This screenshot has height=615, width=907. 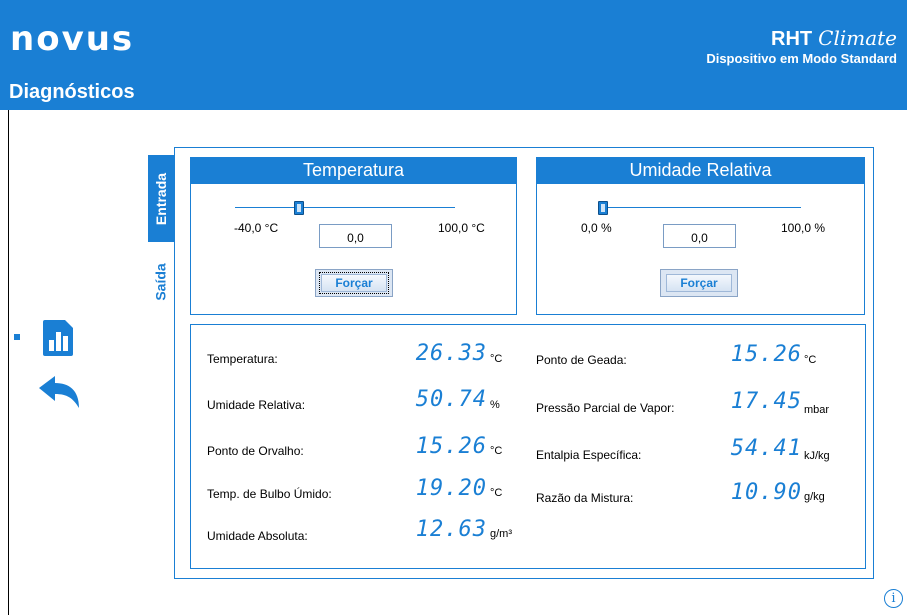 What do you see at coordinates (585, 498) in the screenshot?
I see `reading-label: Razão da Mistura:` at bounding box center [585, 498].